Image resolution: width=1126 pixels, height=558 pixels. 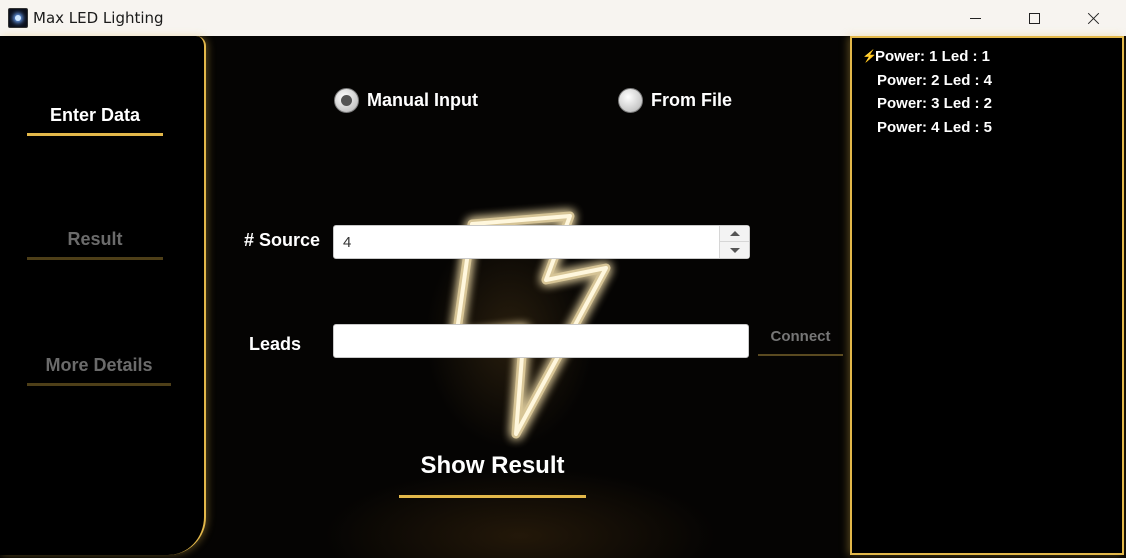 What do you see at coordinates (526, 242) in the screenshot?
I see `source-input` at bounding box center [526, 242].